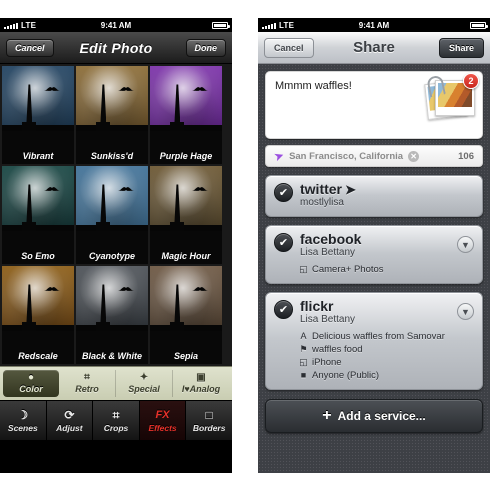 The image size is (500, 500). What do you see at coordinates (69, 428) in the screenshot?
I see `tab-label: Adjust` at bounding box center [69, 428].